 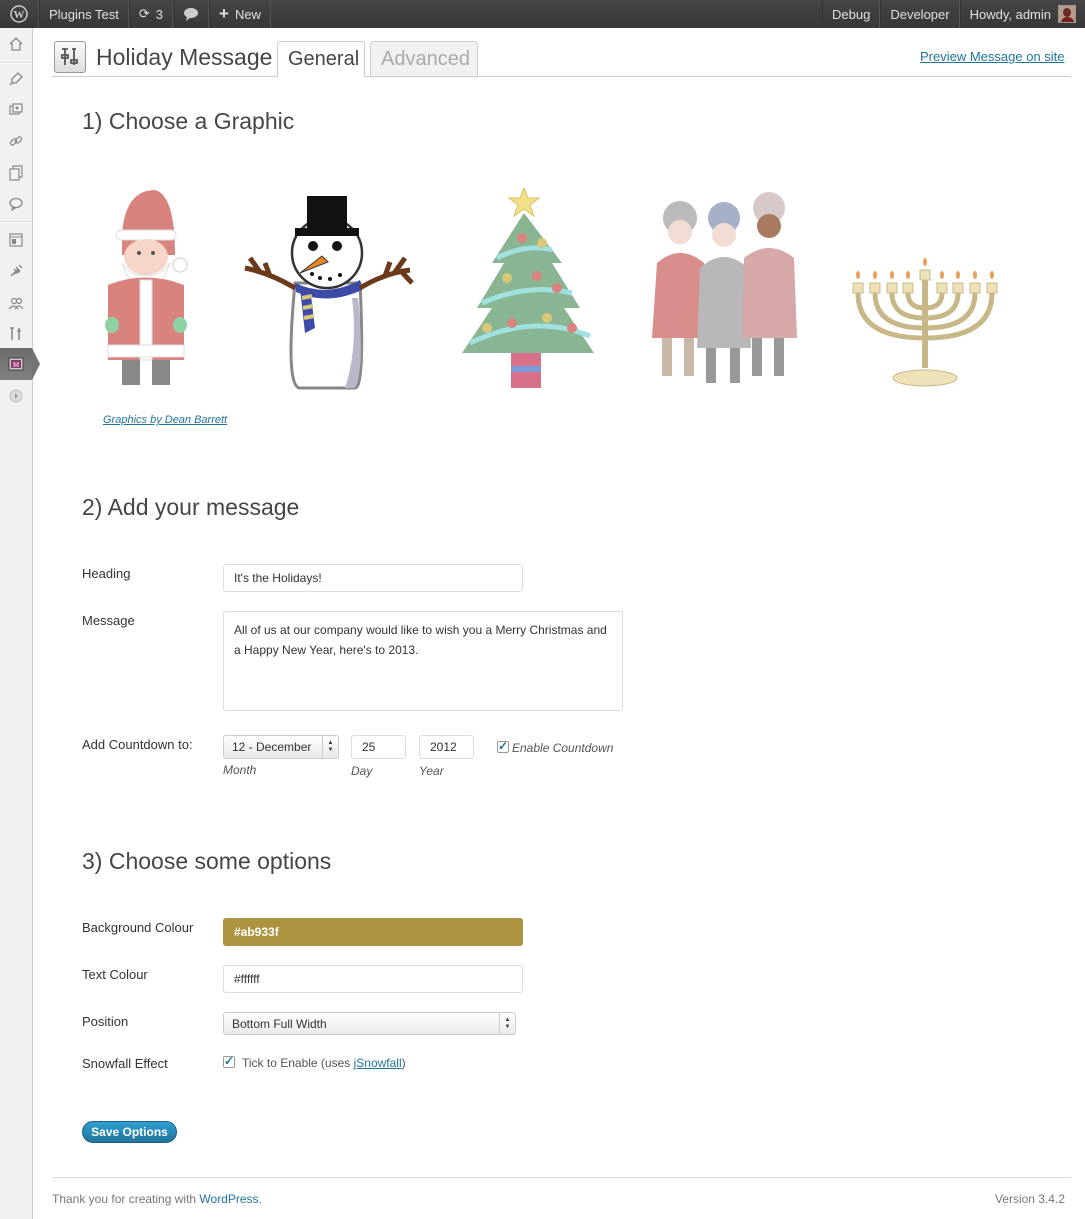 I want to click on holiday-plugin-icon: M, so click(x=20, y=364).